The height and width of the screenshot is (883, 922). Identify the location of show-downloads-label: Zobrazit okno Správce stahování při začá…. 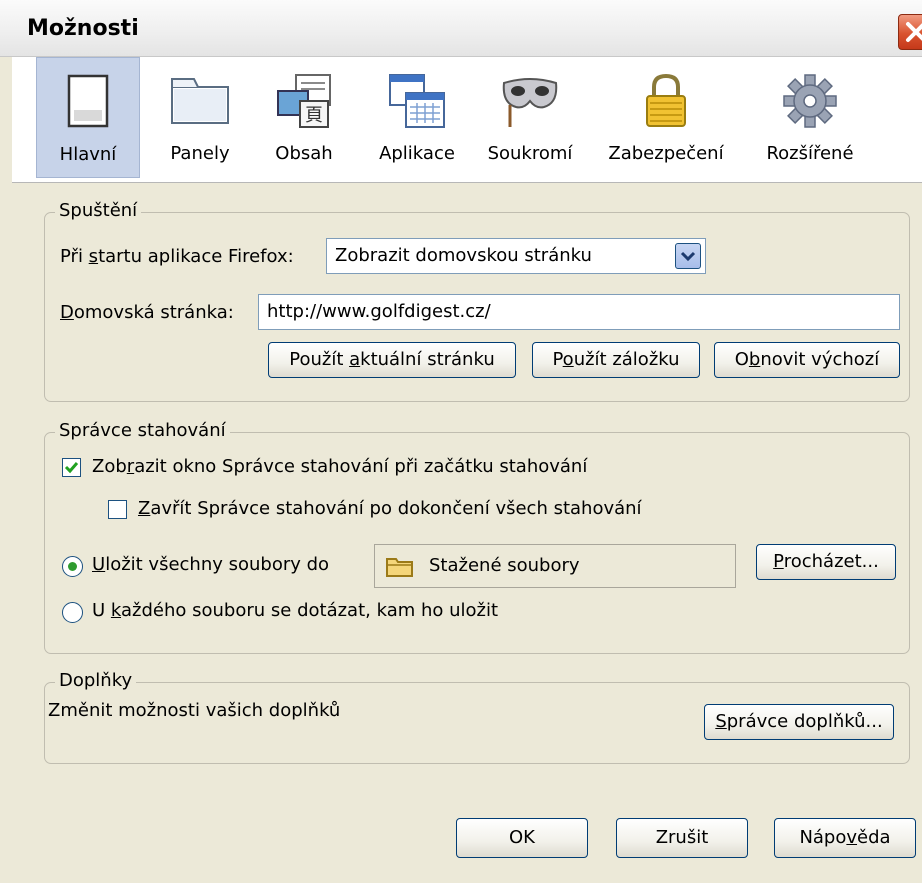
(340, 466).